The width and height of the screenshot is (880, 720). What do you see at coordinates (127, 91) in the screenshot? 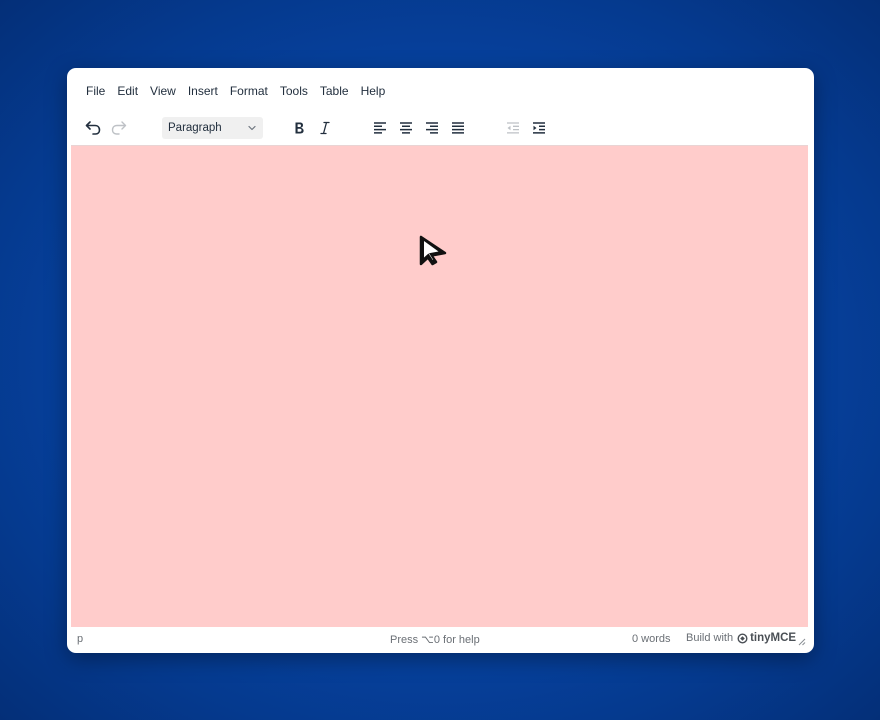
I see `menu-edit: Edit` at bounding box center [127, 91].